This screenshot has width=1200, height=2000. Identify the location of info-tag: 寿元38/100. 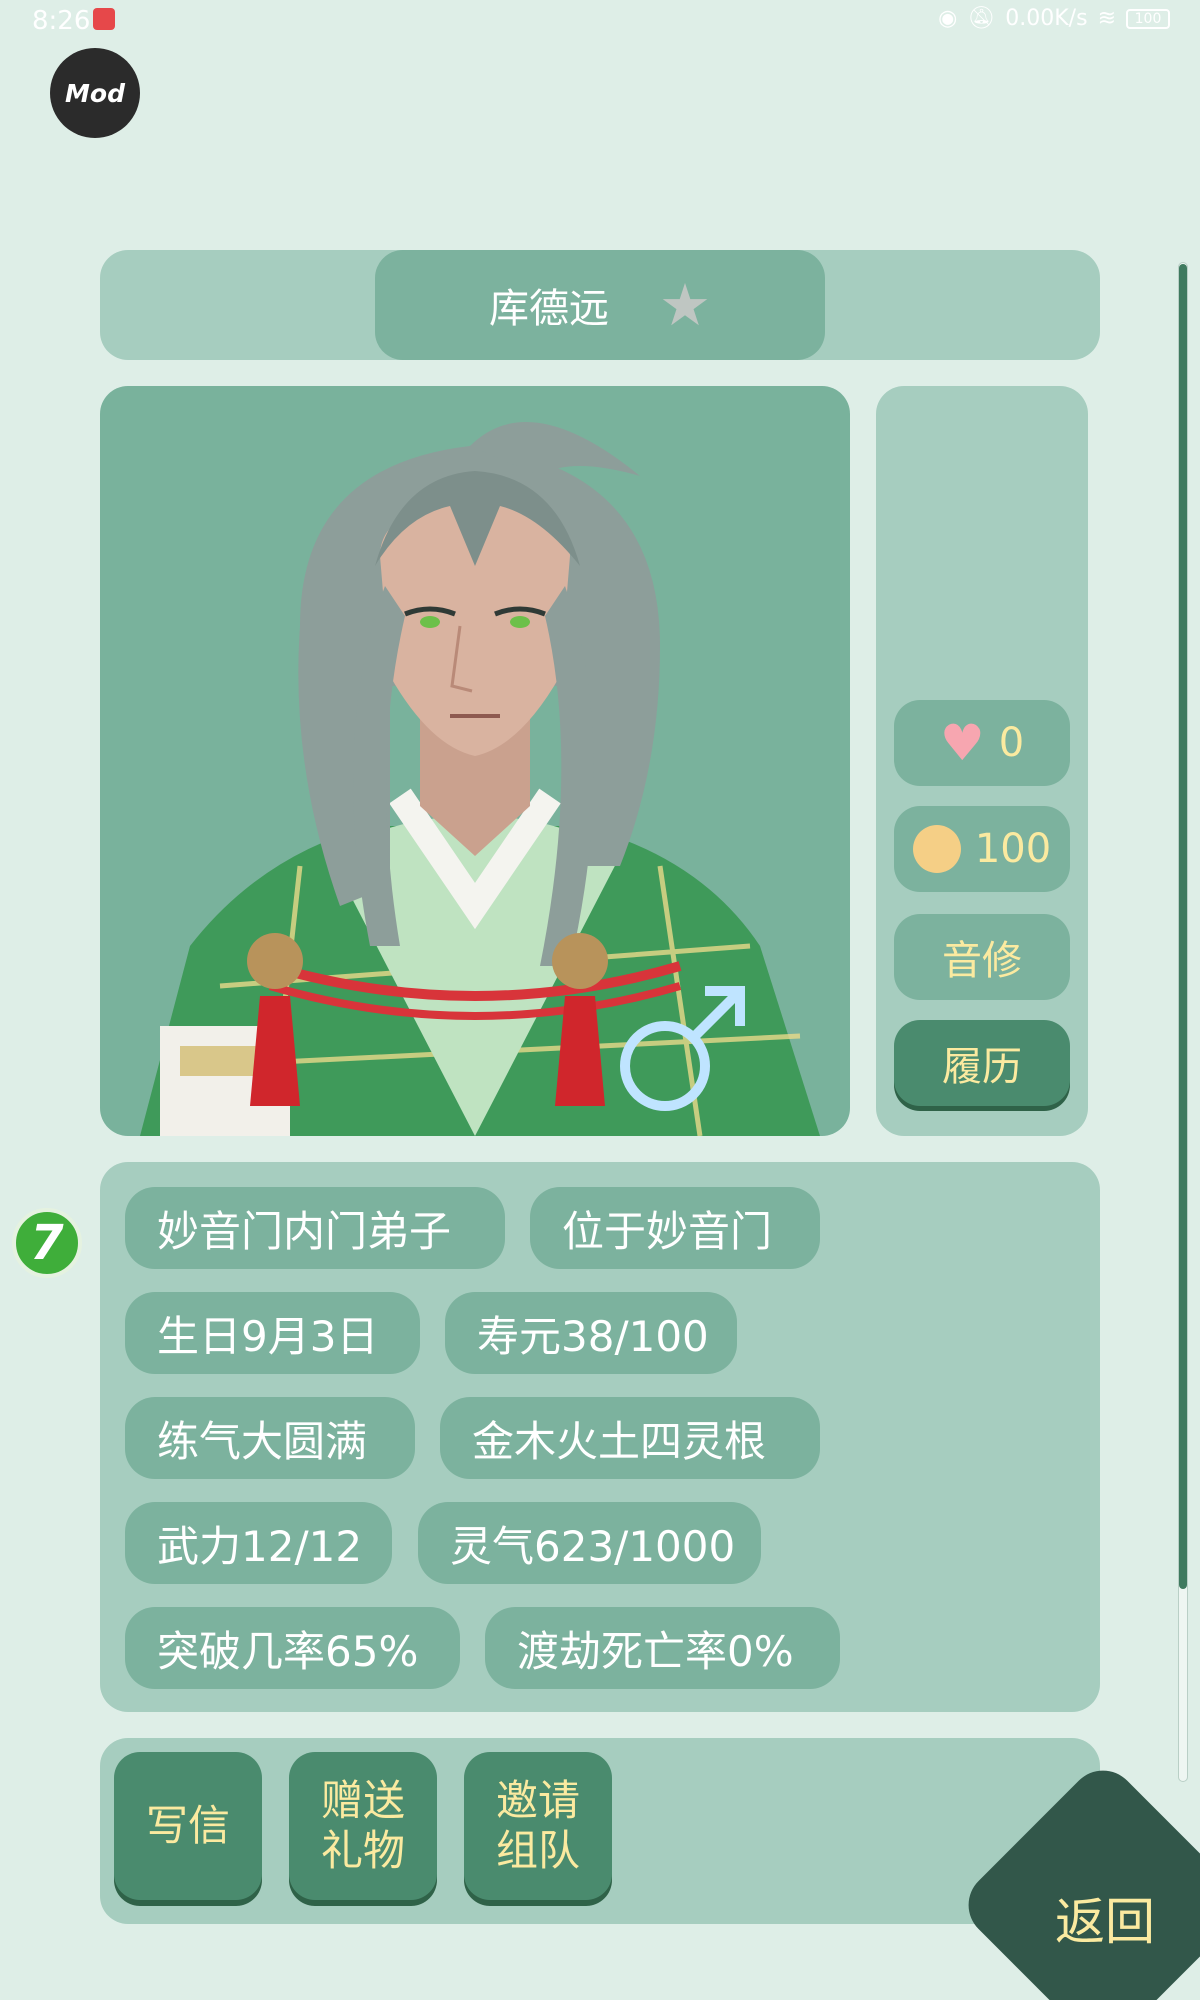
(591, 1333).